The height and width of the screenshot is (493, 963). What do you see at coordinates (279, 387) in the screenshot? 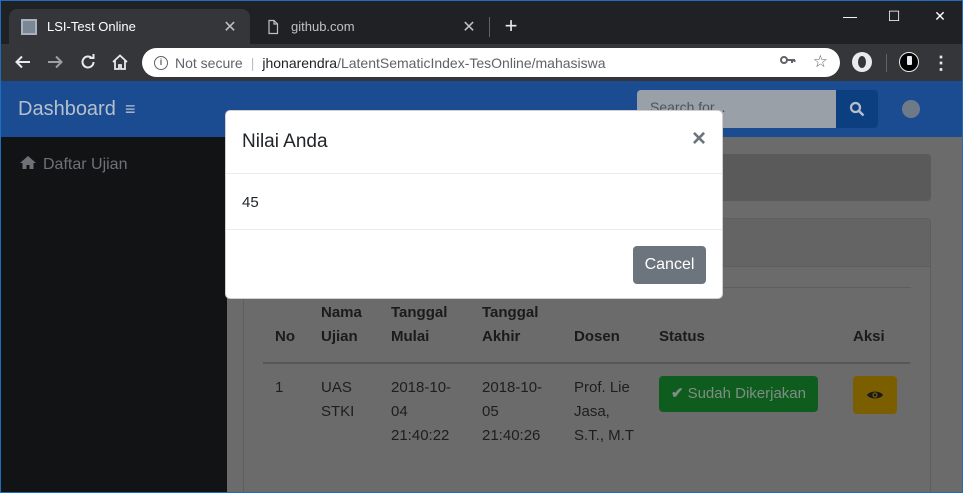
I see `cell-no: 1` at bounding box center [279, 387].